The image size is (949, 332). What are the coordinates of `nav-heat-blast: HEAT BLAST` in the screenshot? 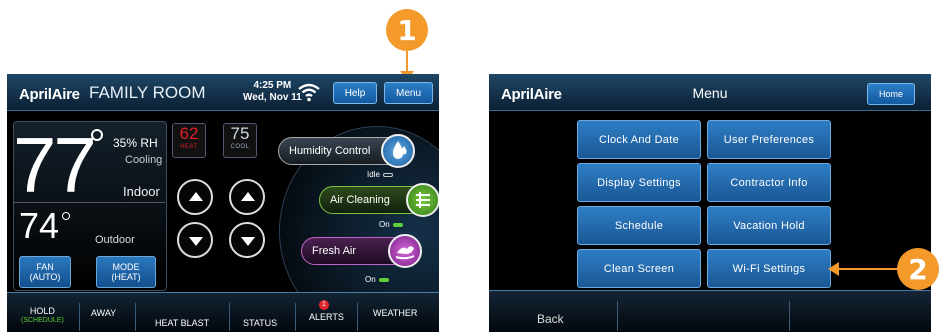 It's located at (182, 323).